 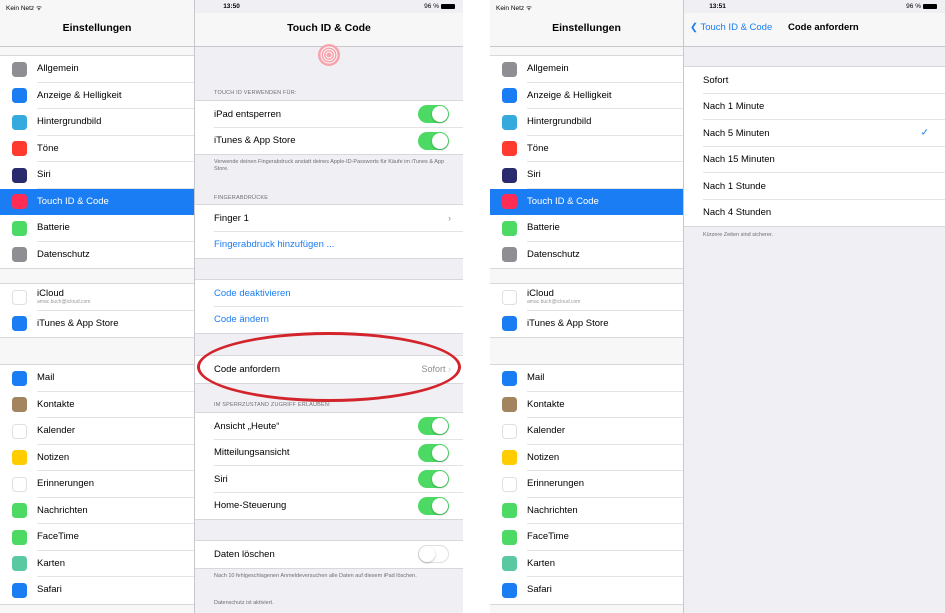 What do you see at coordinates (556, 484) in the screenshot?
I see `sidebar-item-text: Erinnerungen` at bounding box center [556, 484].